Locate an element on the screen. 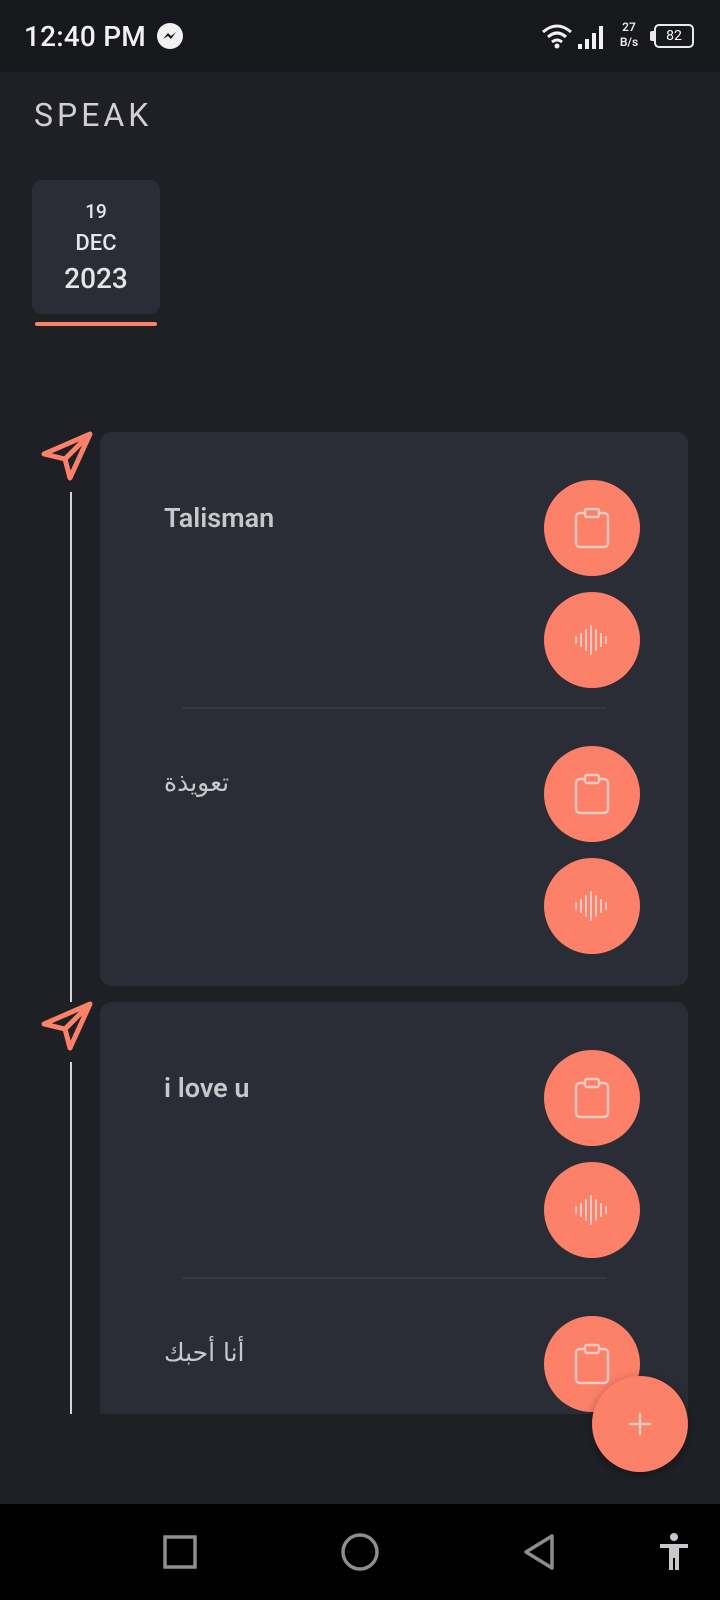 Image resolution: width=720 pixels, height=1600 pixels. translated-text: أنا أحبك is located at coordinates (204, 1352).